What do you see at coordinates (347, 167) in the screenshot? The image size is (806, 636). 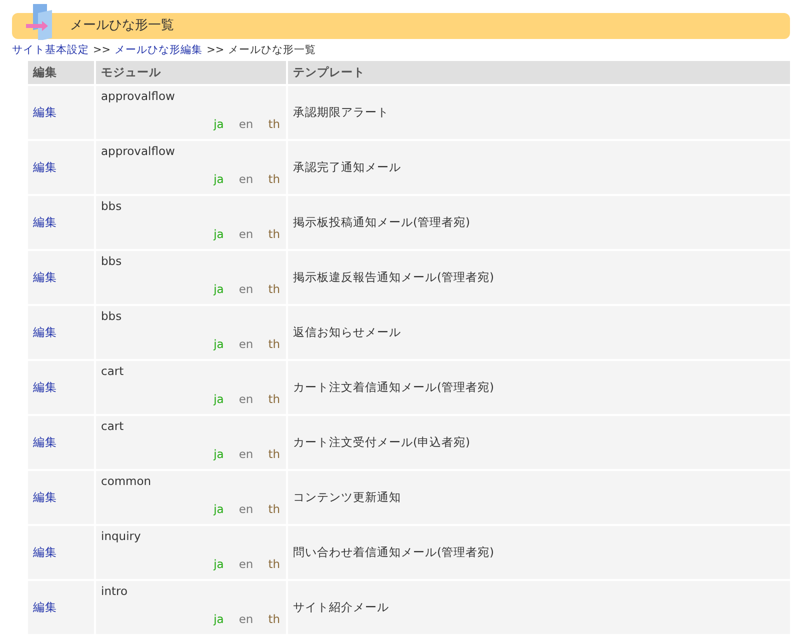 I see `template-name: 承認完了通知メール` at bounding box center [347, 167].